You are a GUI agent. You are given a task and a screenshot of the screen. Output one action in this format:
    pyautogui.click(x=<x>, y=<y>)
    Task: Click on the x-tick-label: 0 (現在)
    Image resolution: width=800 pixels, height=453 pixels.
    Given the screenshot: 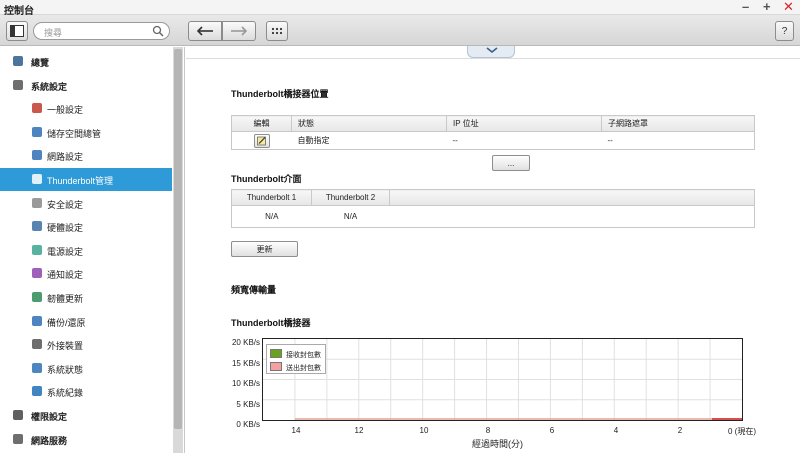 What is the action you would take?
    pyautogui.click(x=742, y=431)
    